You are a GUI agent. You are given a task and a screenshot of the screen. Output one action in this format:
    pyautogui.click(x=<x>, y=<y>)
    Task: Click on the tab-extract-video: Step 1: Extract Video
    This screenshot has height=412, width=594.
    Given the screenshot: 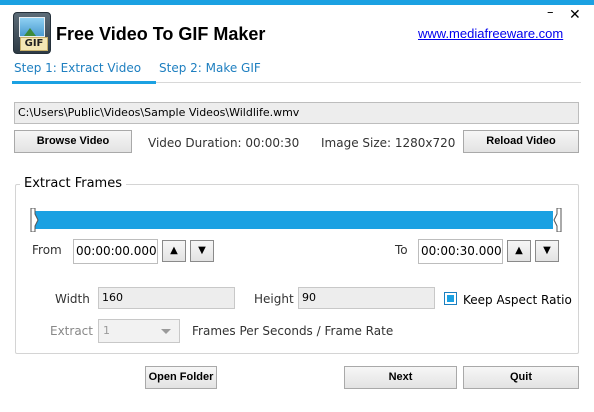 What is the action you would take?
    pyautogui.click(x=77, y=68)
    